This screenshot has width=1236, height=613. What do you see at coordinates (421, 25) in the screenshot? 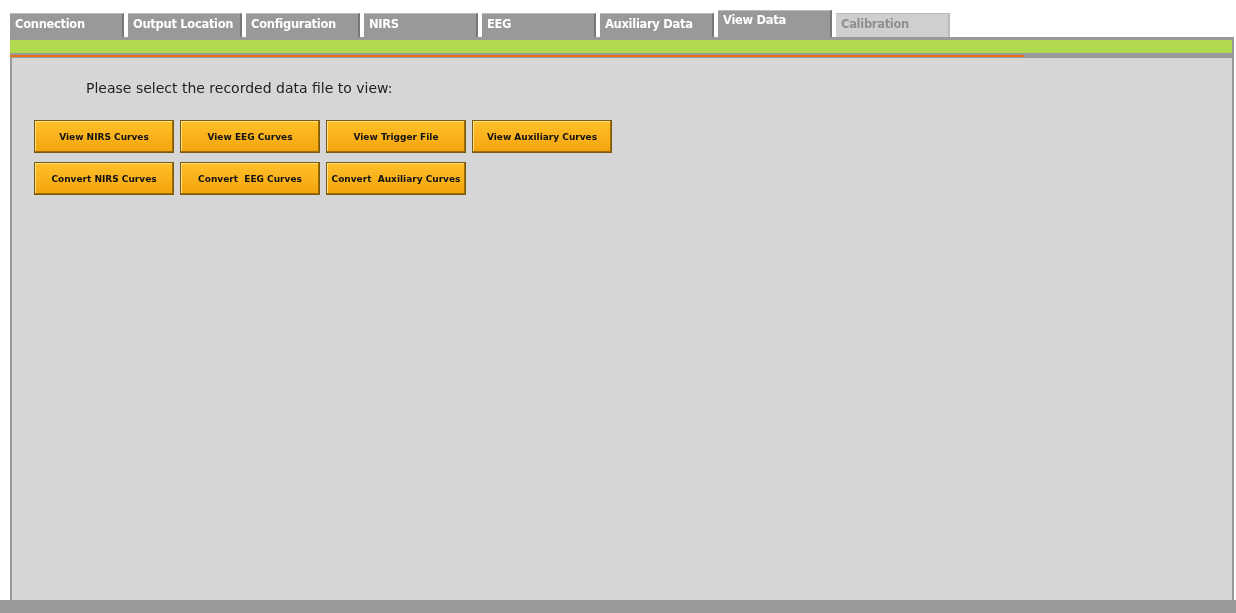
I see `tab: NIRS` at bounding box center [421, 25].